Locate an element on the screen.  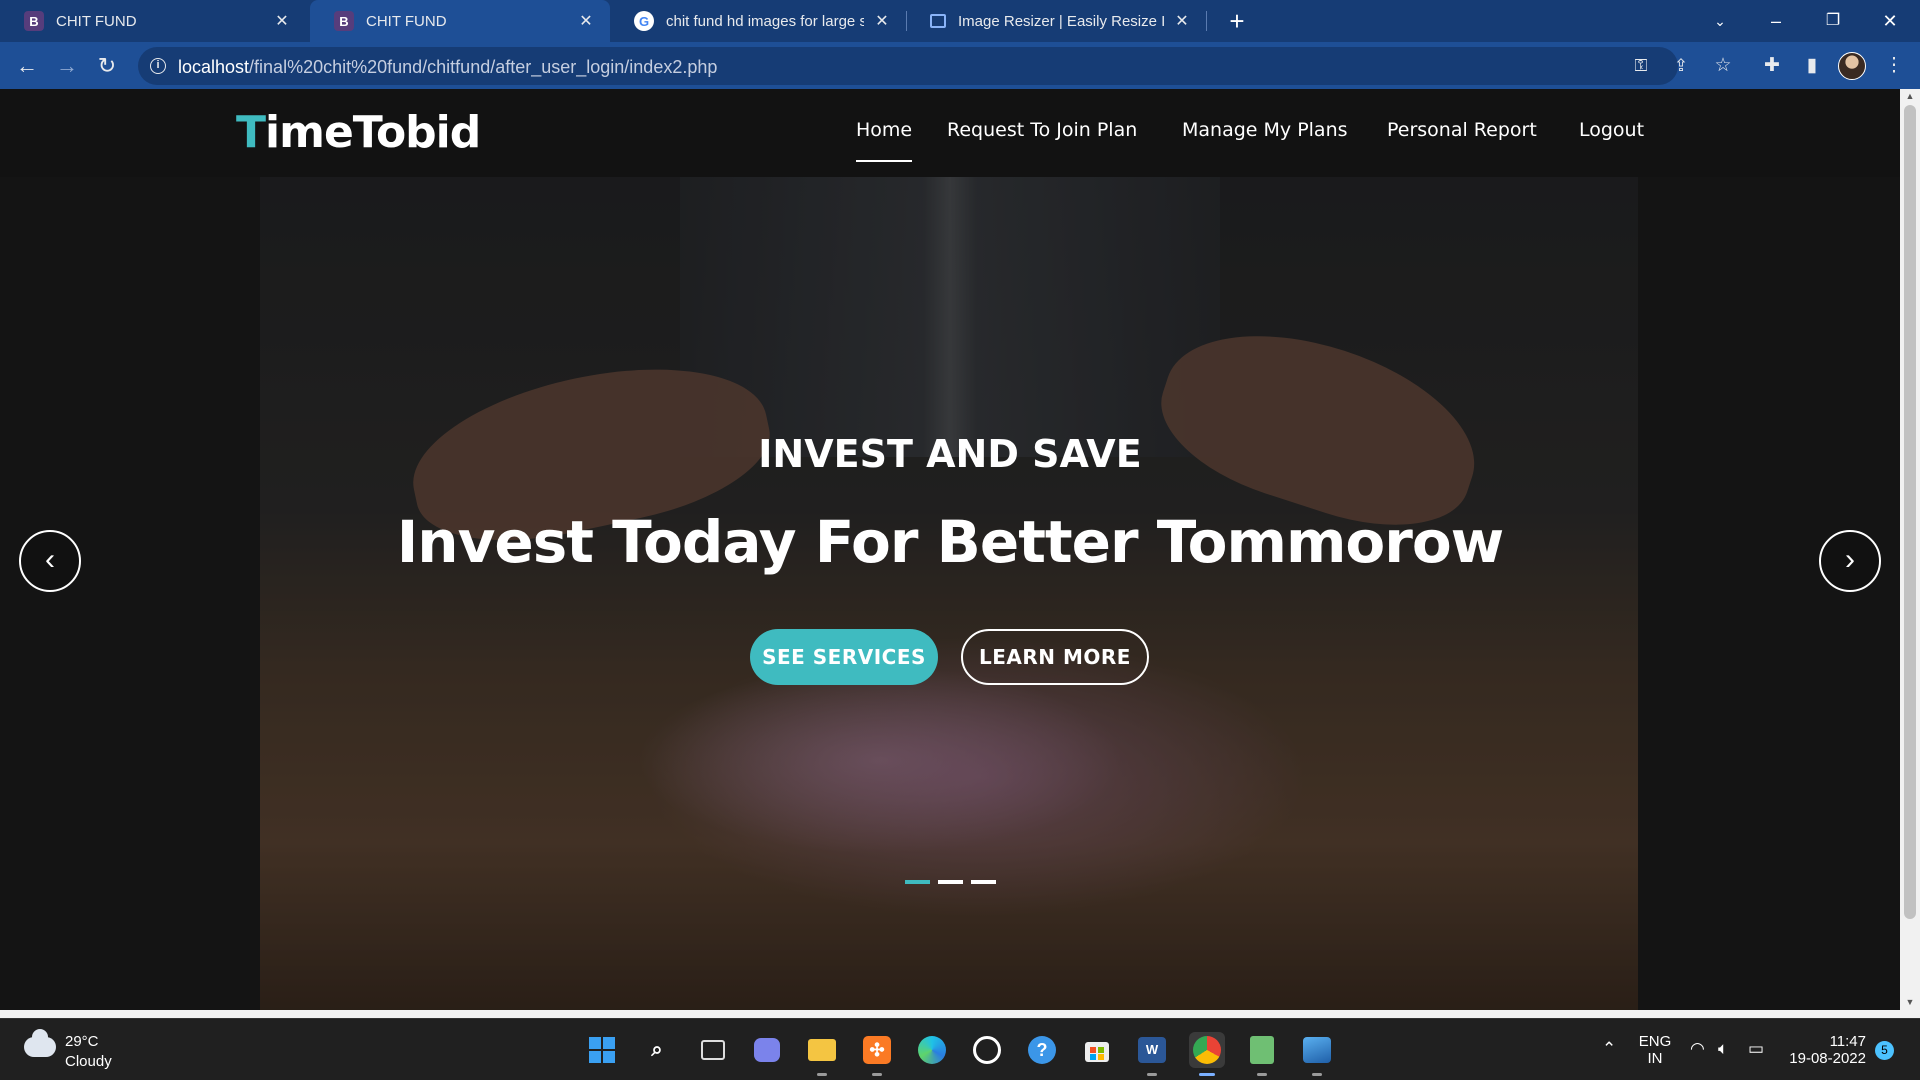
tab-title: Image Resizer | Easily Resize Imag is located at coordinates (1061, 21).